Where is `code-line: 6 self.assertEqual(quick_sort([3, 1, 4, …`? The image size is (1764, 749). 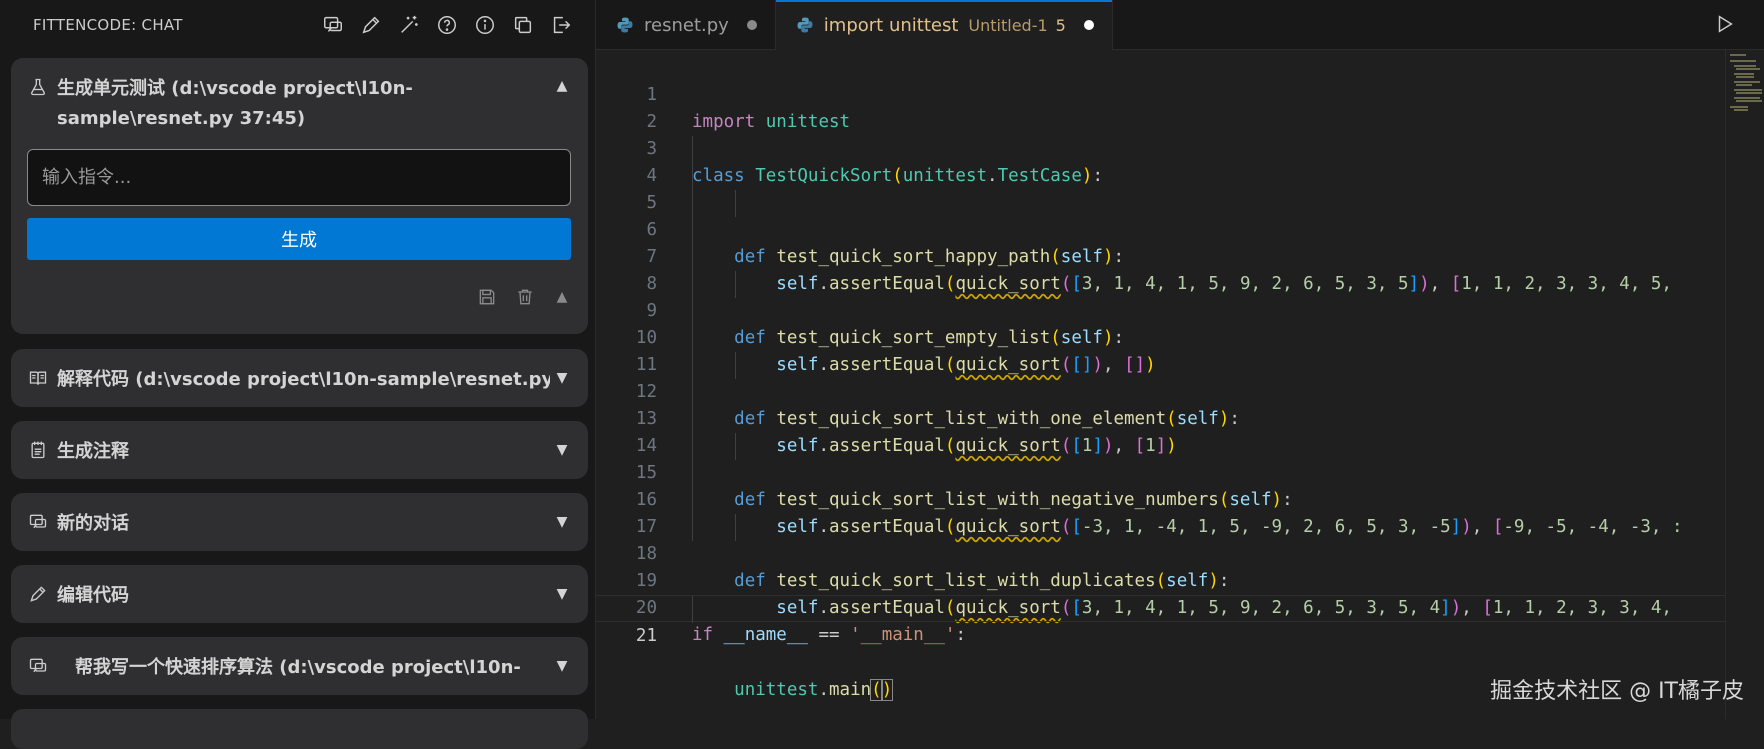 code-line: 6 self.assertEqual(quick_sort([3, 1, 4, … is located at coordinates (1161, 242).